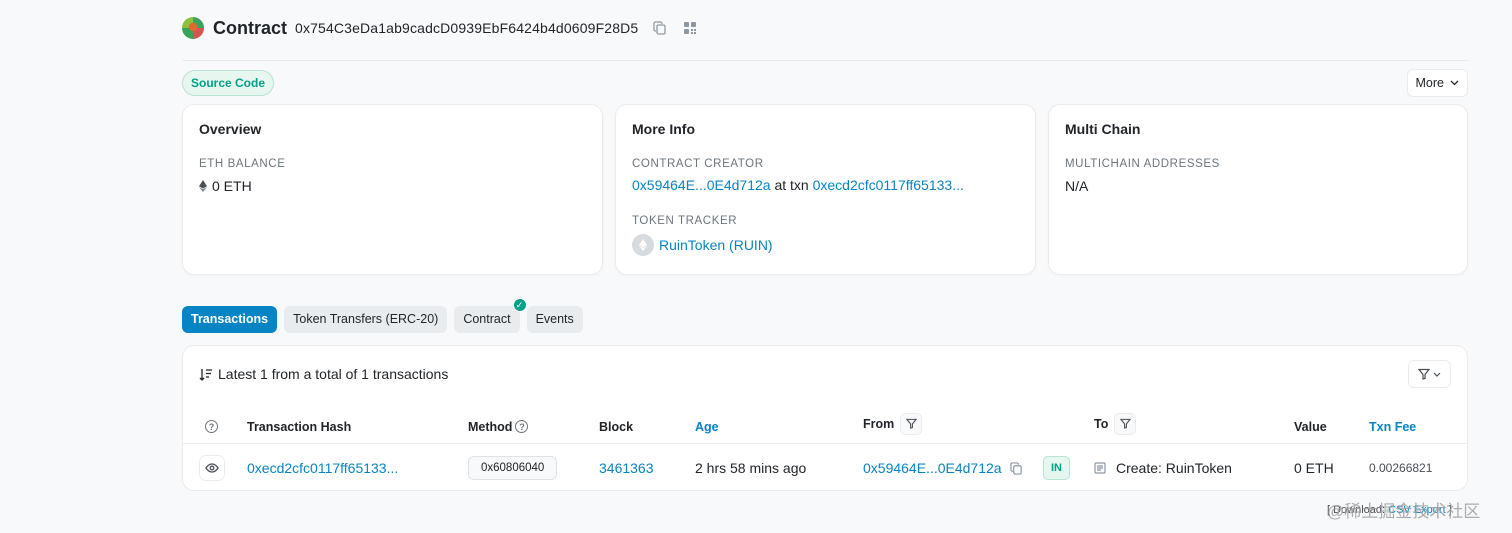 Image resolution: width=1512 pixels, height=533 pixels. I want to click on to-filter-icon, so click(1125, 423).